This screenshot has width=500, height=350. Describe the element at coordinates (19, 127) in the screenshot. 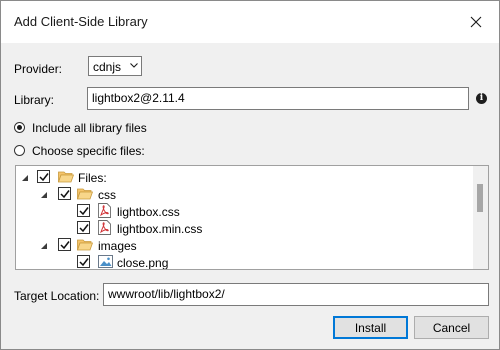

I see `include-all-radio` at that location.